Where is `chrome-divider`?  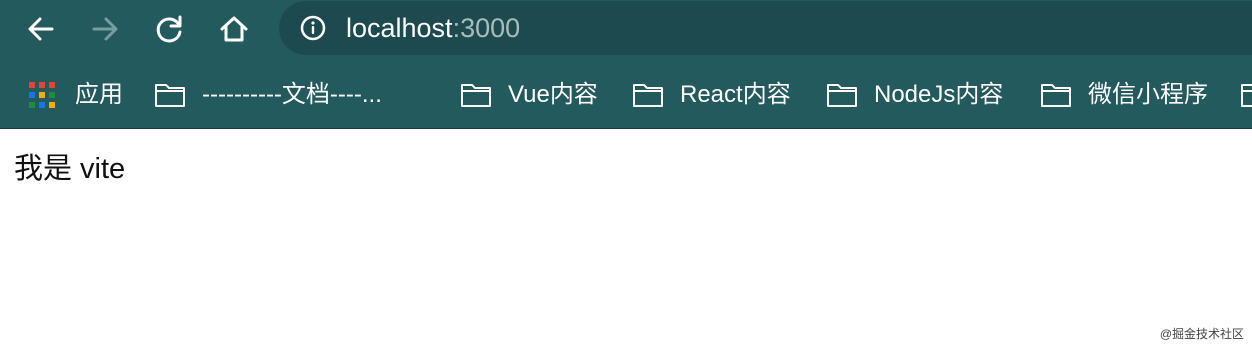
chrome-divider is located at coordinates (626, 128).